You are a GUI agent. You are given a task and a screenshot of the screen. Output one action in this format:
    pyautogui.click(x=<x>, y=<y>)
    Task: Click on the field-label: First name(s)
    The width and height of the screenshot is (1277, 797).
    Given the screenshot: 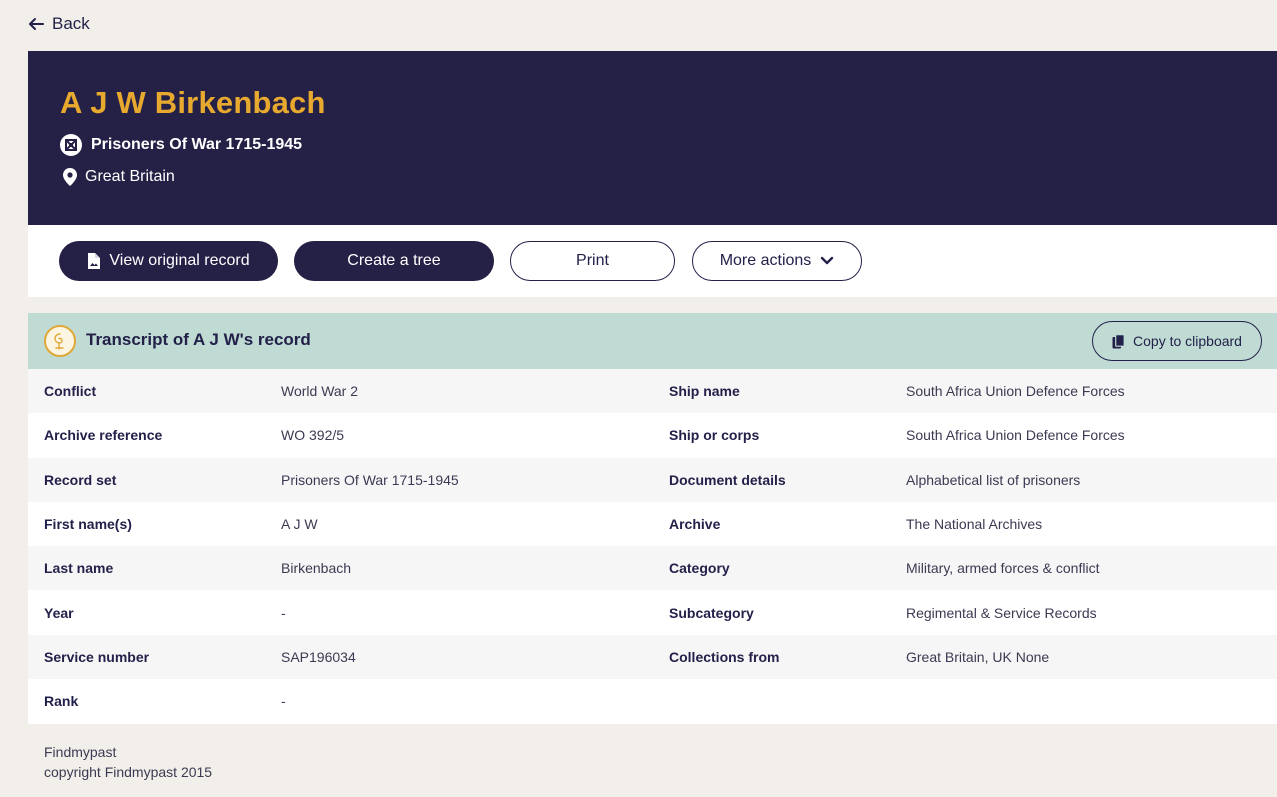 What is the action you would take?
    pyautogui.click(x=88, y=524)
    